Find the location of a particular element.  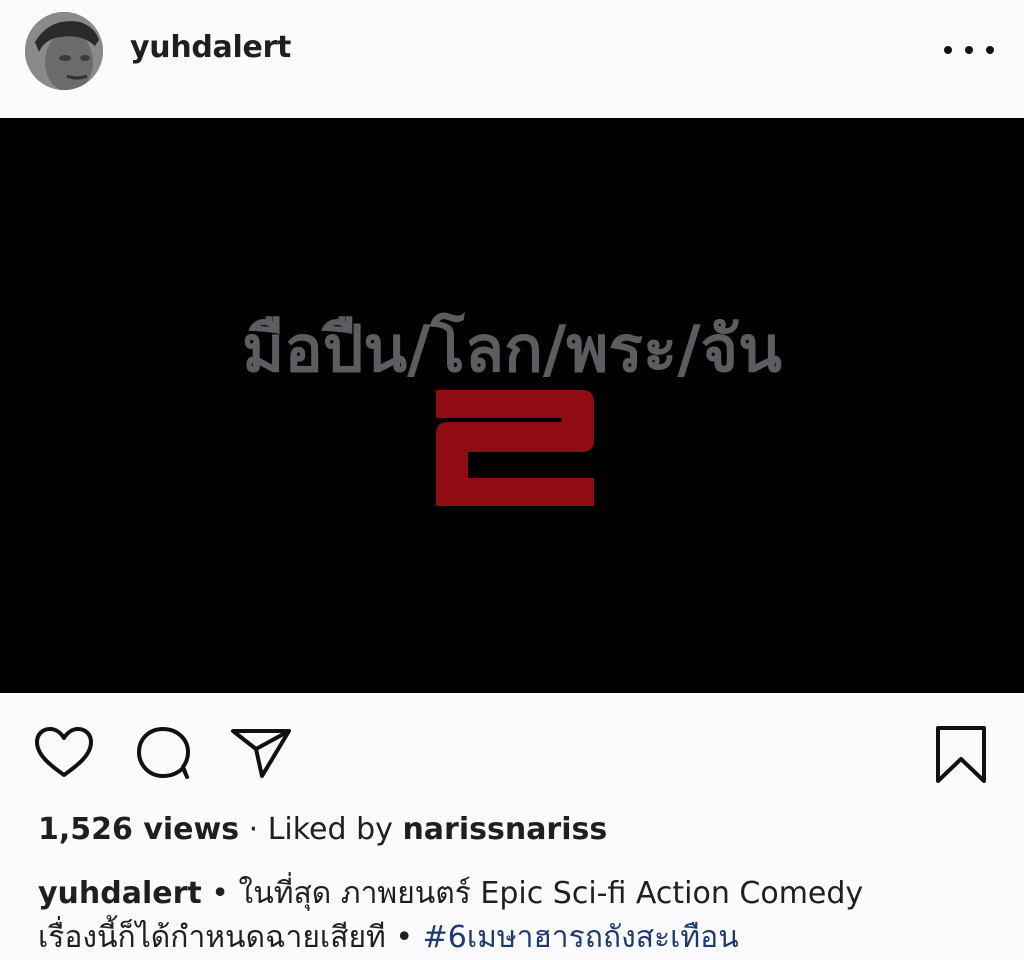

media-title-text: มือปืน/โลก/พระ/จัน is located at coordinates (512, 350).